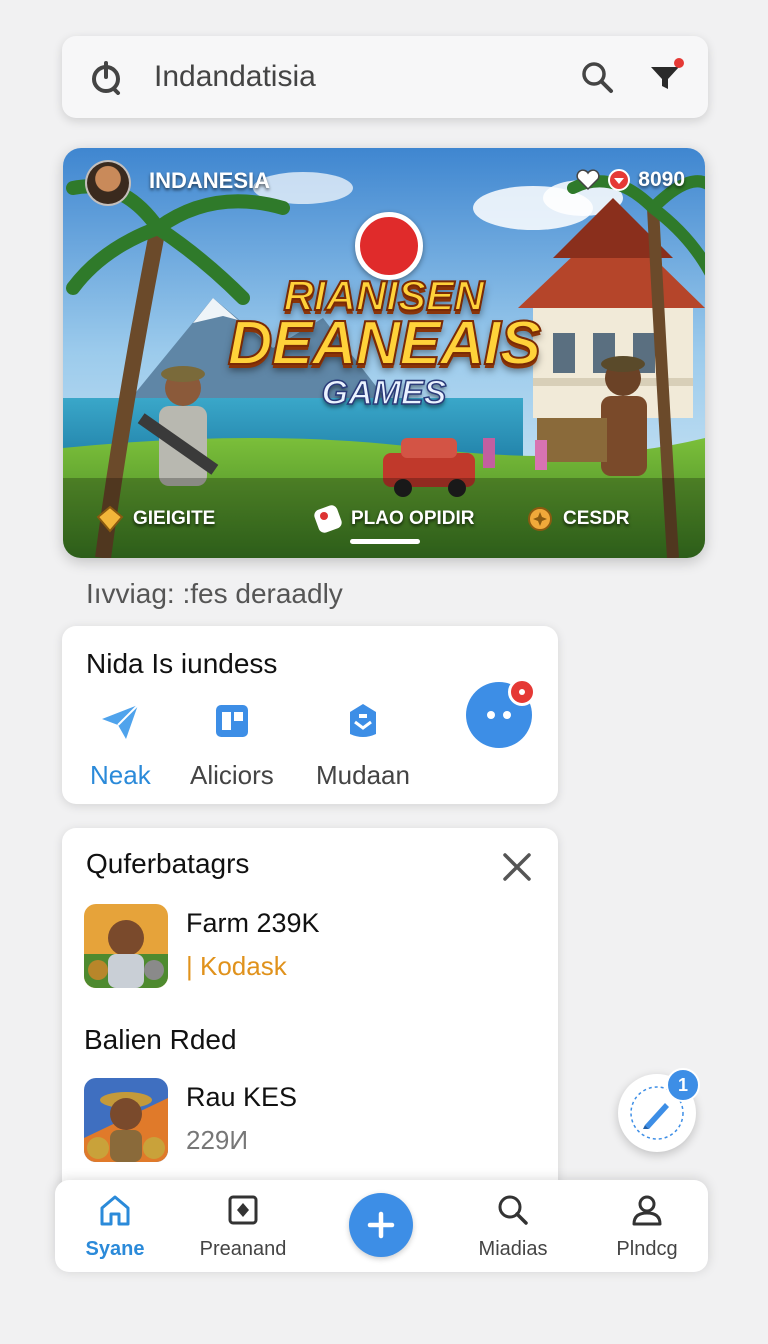 This screenshot has height=1344, width=768. I want to click on search-bar: Indandatisia, so click(385, 77).